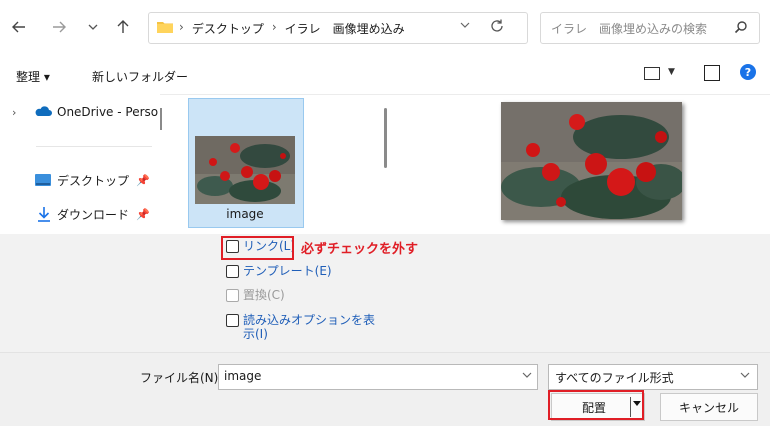 The image size is (770, 426). What do you see at coordinates (94, 146) in the screenshot?
I see `sidebar-divider` at bounding box center [94, 146].